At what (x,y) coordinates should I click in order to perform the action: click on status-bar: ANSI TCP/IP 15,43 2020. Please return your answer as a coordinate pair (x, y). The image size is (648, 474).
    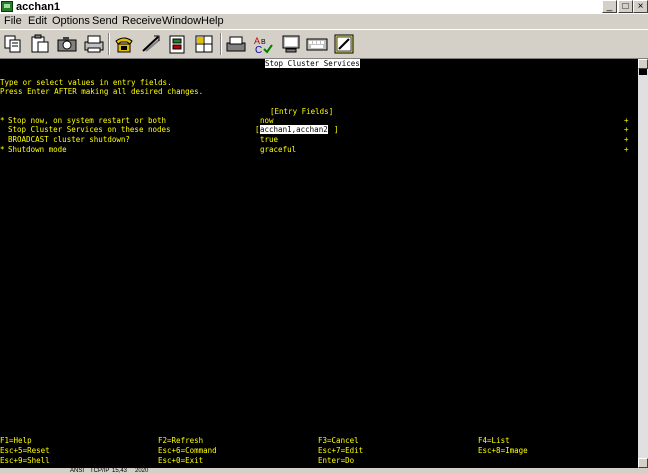
    Looking at the image, I should click on (324, 471).